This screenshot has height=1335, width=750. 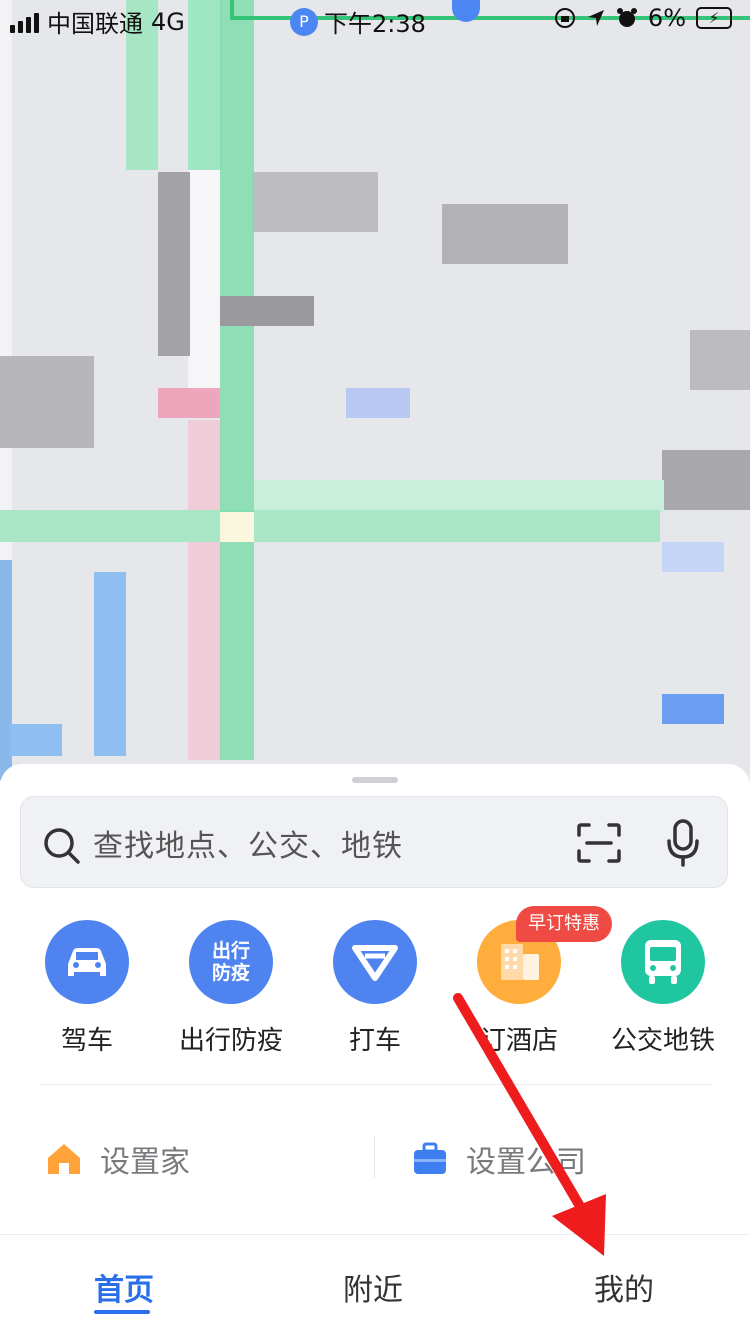 I want to click on quick-link-separator, so click(x=374, y=1157).